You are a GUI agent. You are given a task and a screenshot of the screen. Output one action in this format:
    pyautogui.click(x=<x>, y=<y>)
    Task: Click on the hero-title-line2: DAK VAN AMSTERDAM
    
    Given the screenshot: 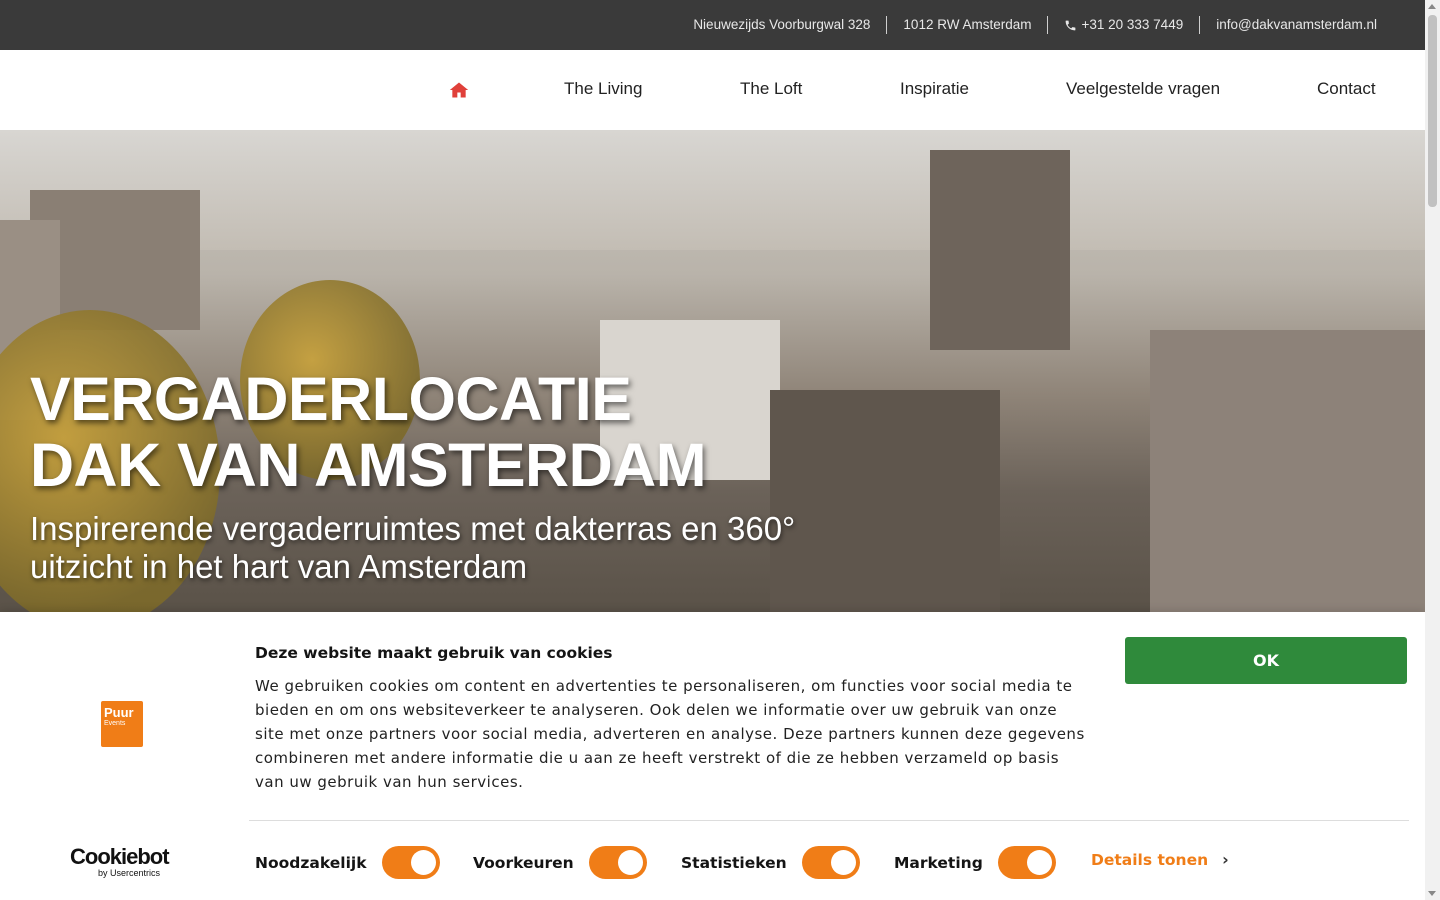 What is the action you would take?
    pyautogui.click(x=368, y=465)
    